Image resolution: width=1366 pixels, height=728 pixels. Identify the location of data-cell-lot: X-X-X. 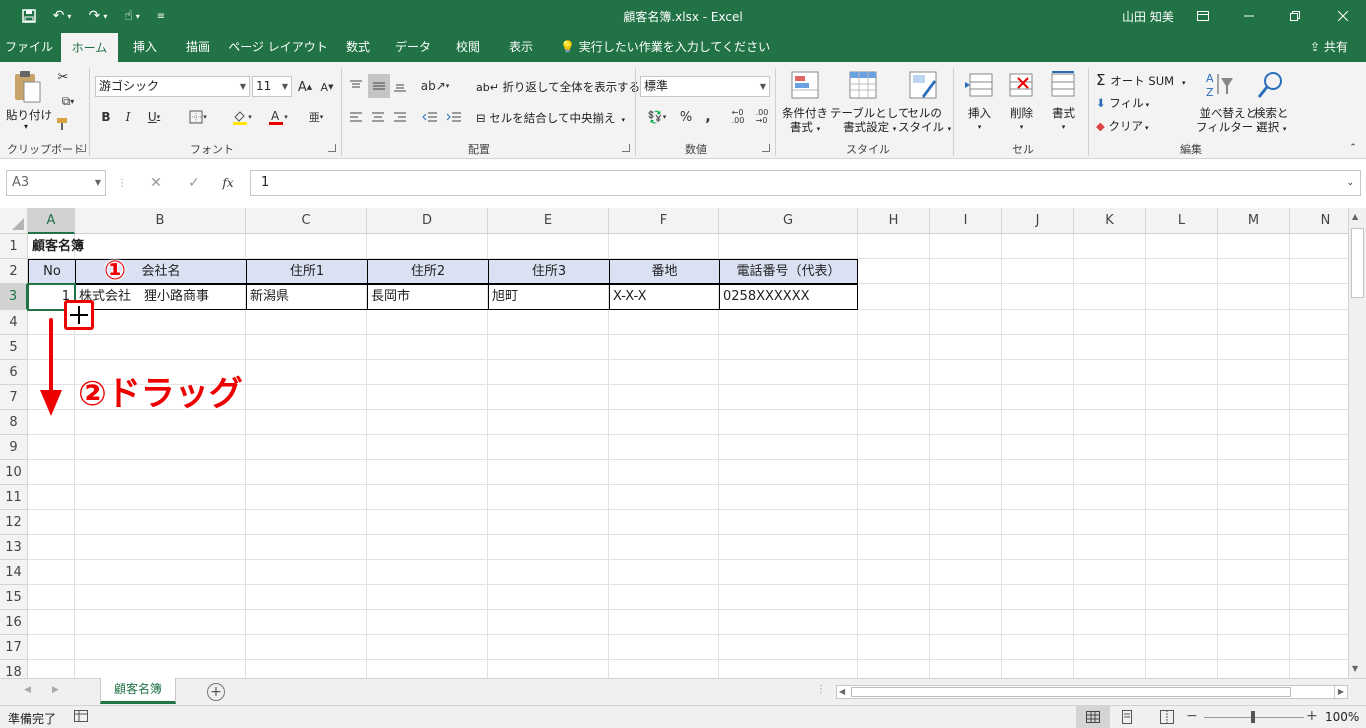
(664, 297).